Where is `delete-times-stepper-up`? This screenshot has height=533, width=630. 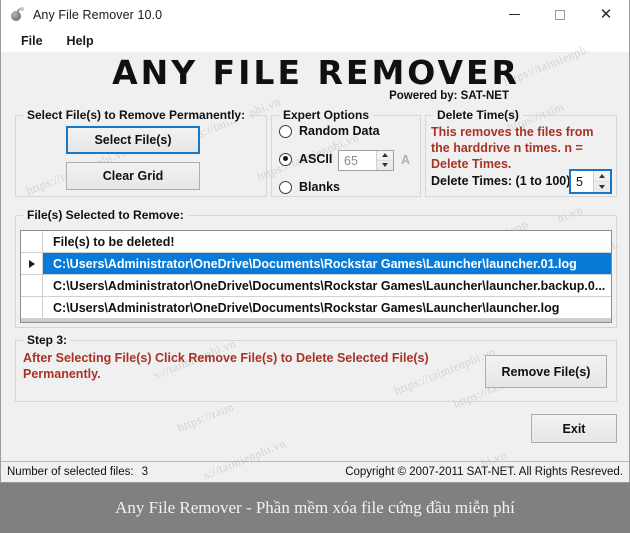 delete-times-stepper-up is located at coordinates (602, 176).